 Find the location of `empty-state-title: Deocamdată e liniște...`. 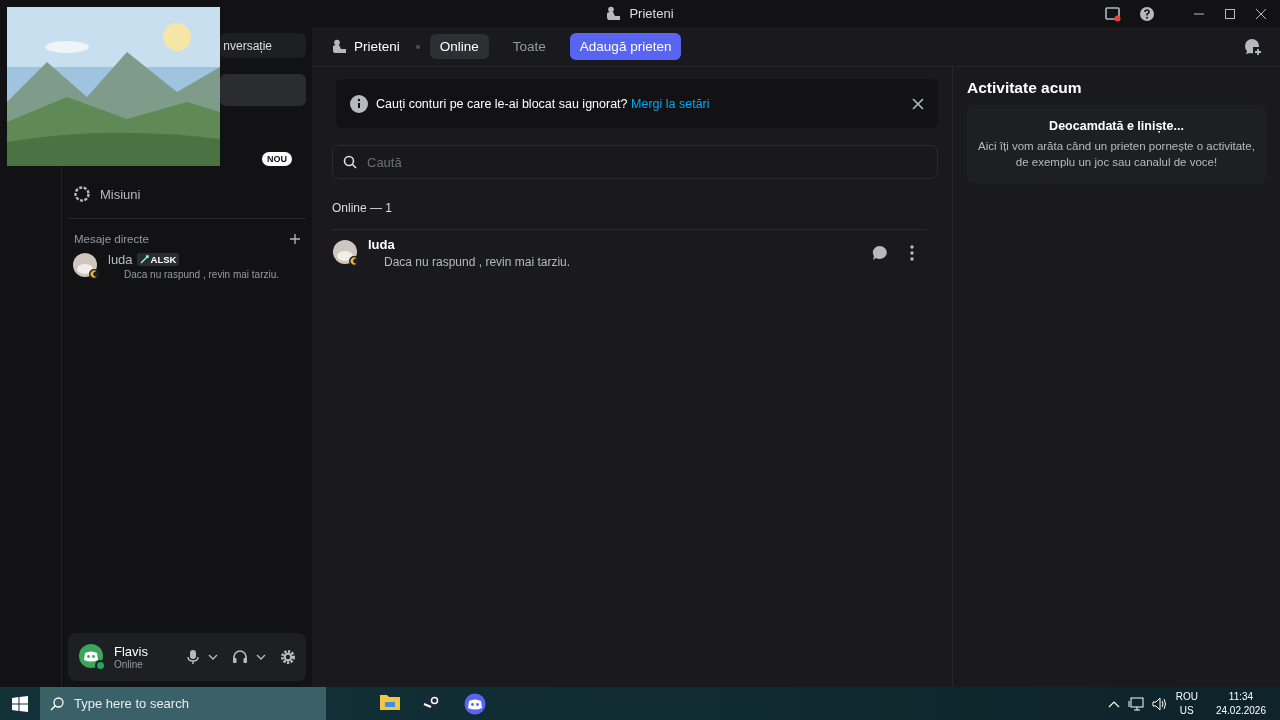

empty-state-title: Deocamdată e liniște... is located at coordinates (1116, 126).